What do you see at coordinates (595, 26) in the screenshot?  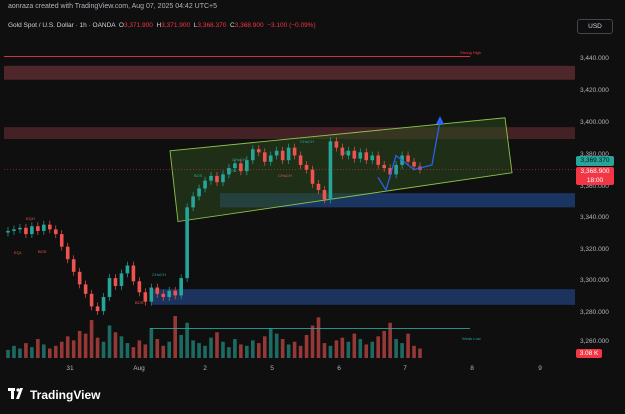 I see `currency-button: USD` at bounding box center [595, 26].